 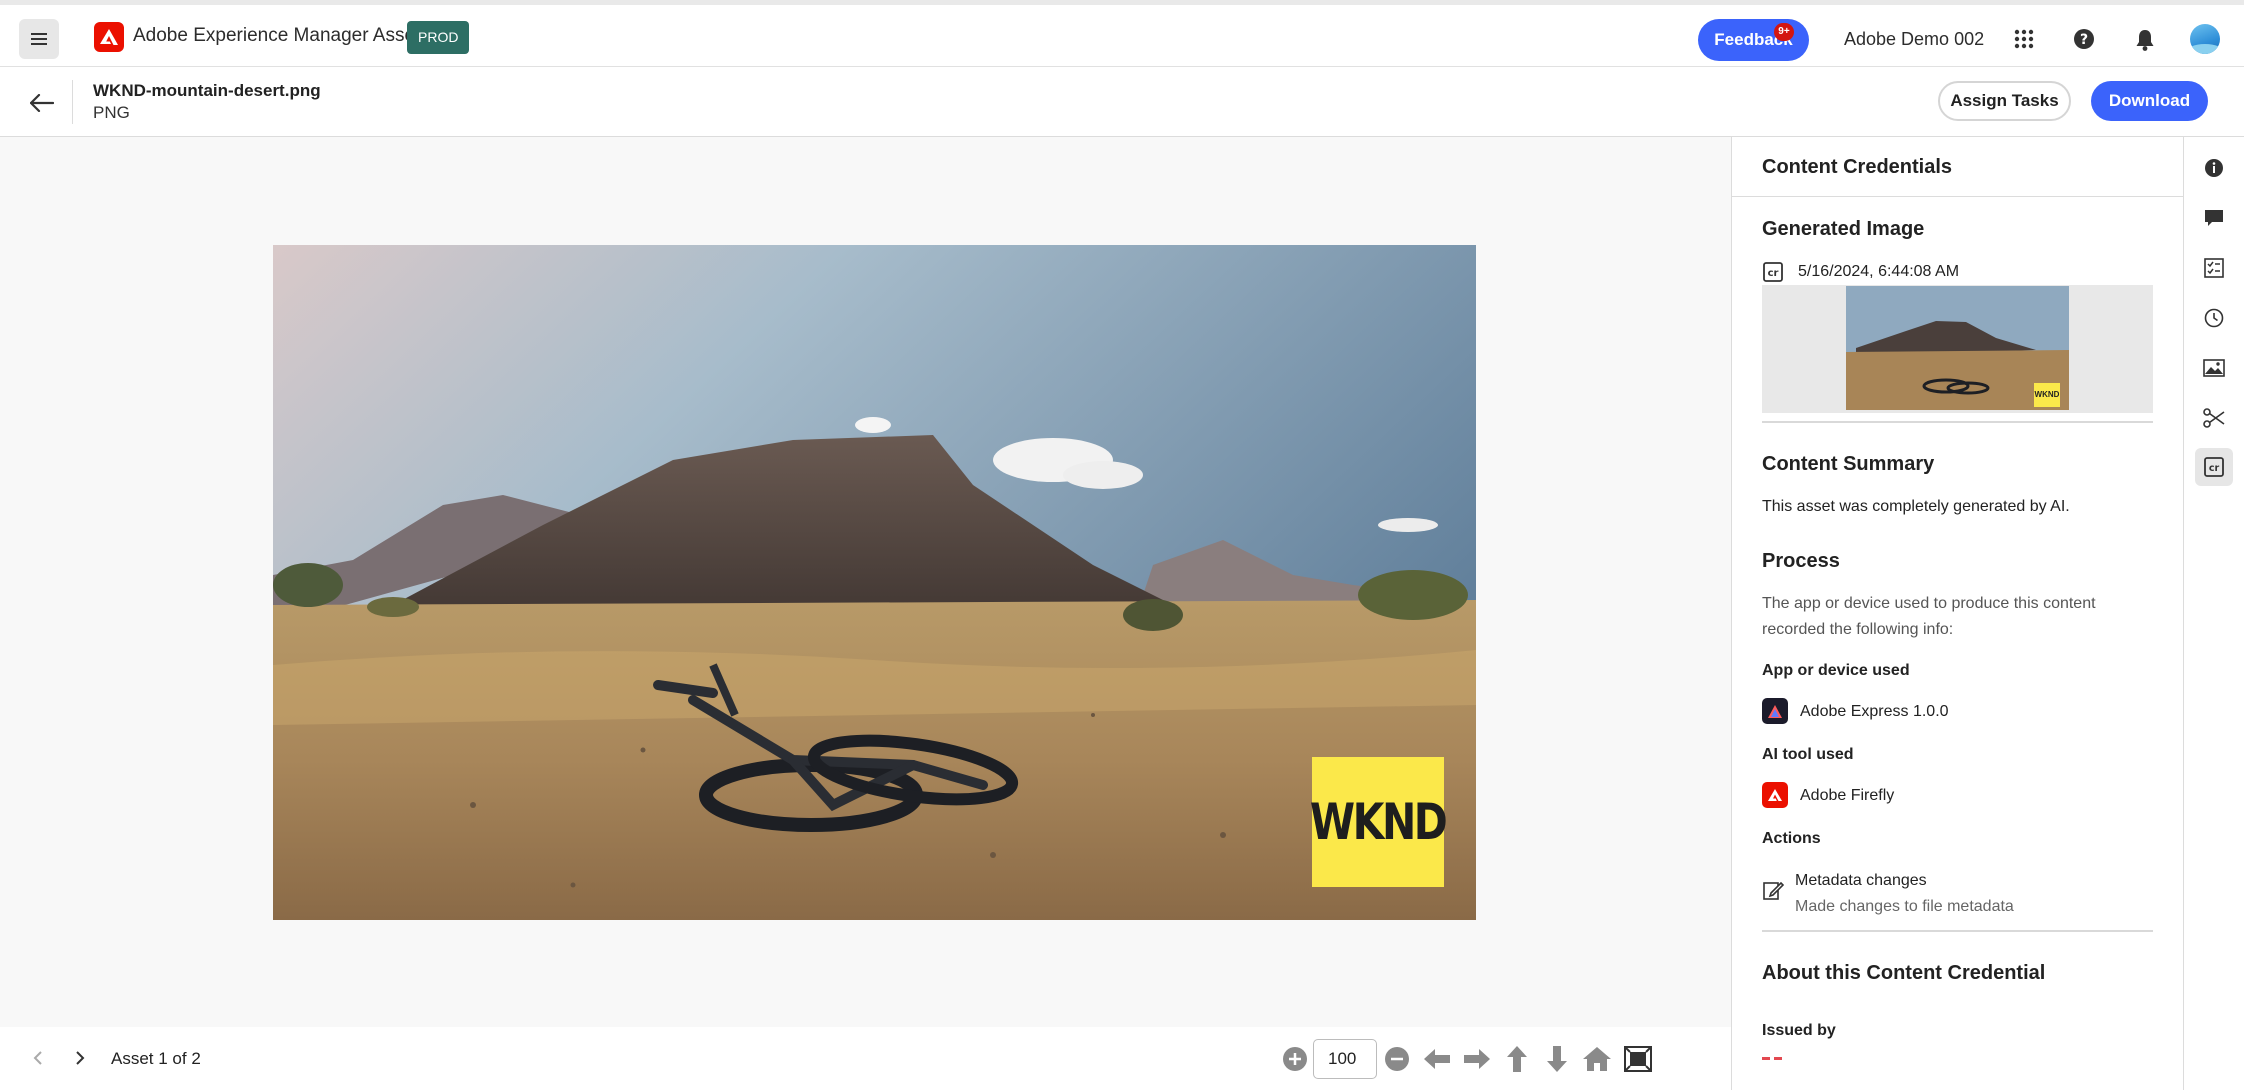 I want to click on generated-image-thumbnail: WKND, so click(x=1957, y=349).